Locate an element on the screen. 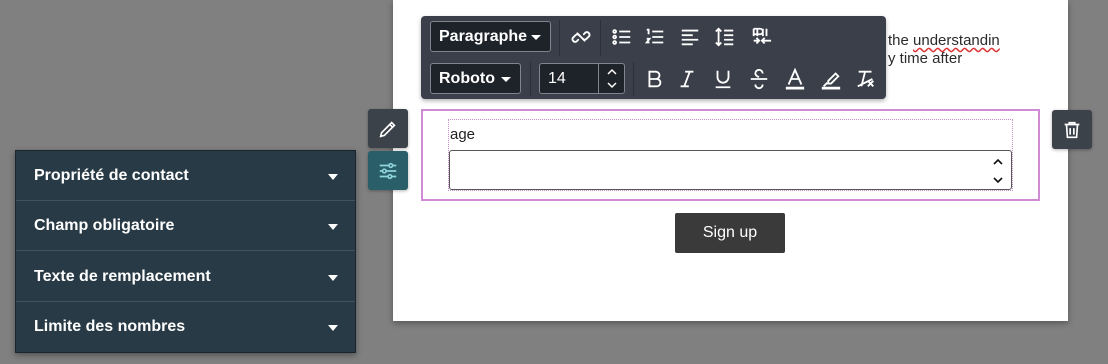 The image size is (1108, 364). trash-icon is located at coordinates (1072, 129).